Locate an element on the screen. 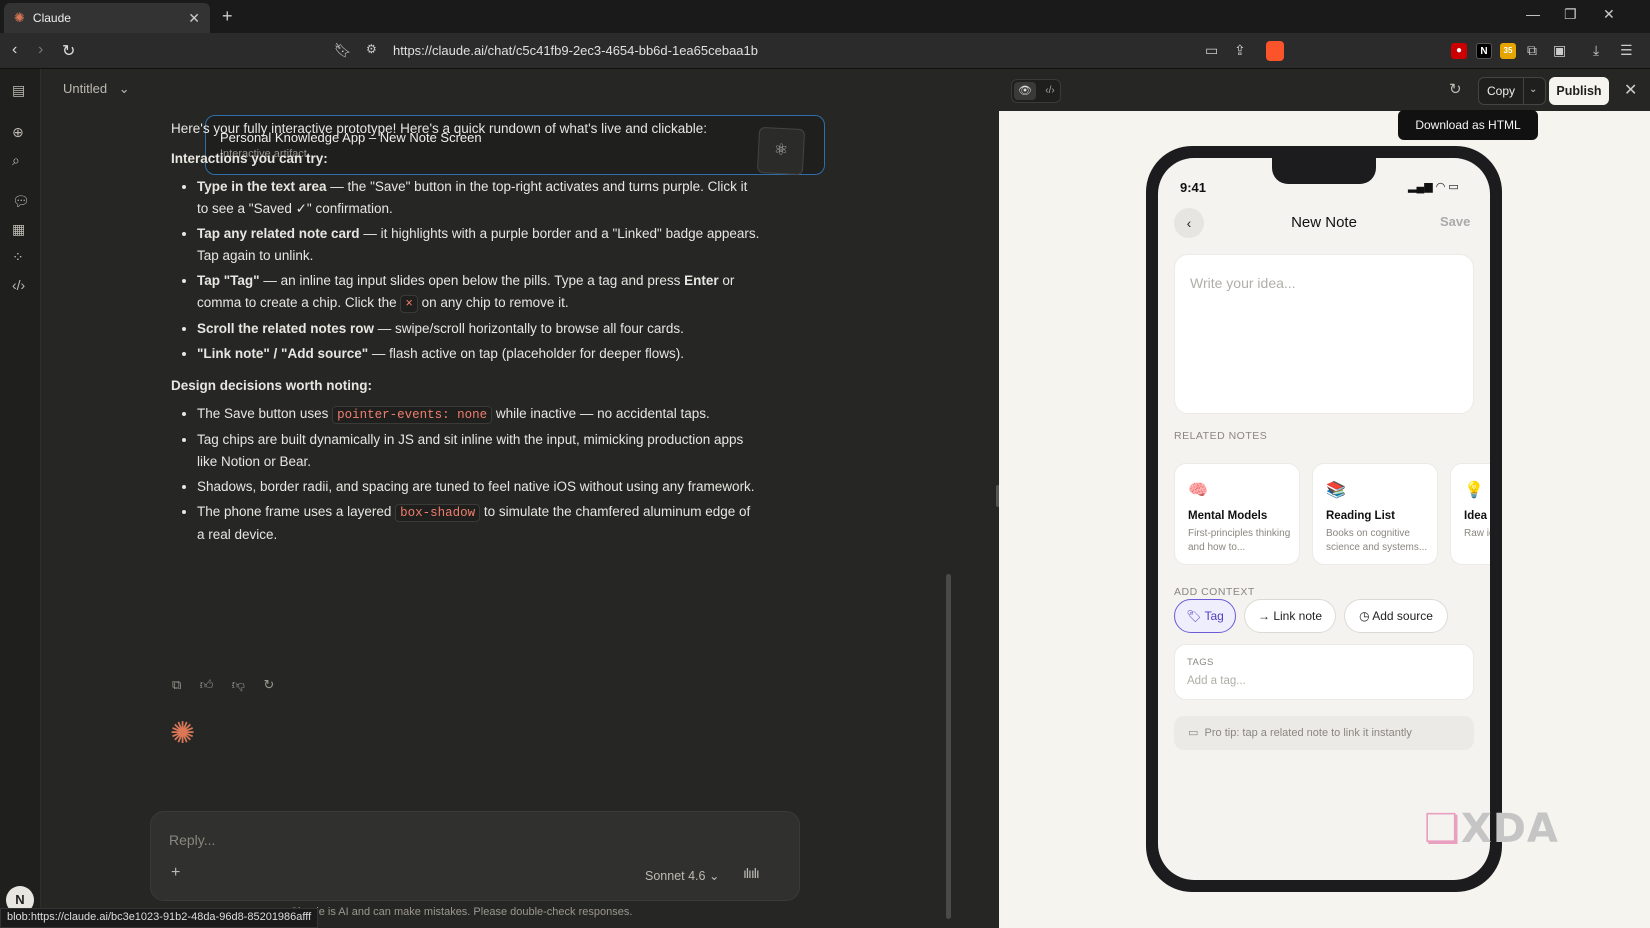 The height and width of the screenshot is (928, 1650). link-note-chip: → Link note is located at coordinates (1290, 616).